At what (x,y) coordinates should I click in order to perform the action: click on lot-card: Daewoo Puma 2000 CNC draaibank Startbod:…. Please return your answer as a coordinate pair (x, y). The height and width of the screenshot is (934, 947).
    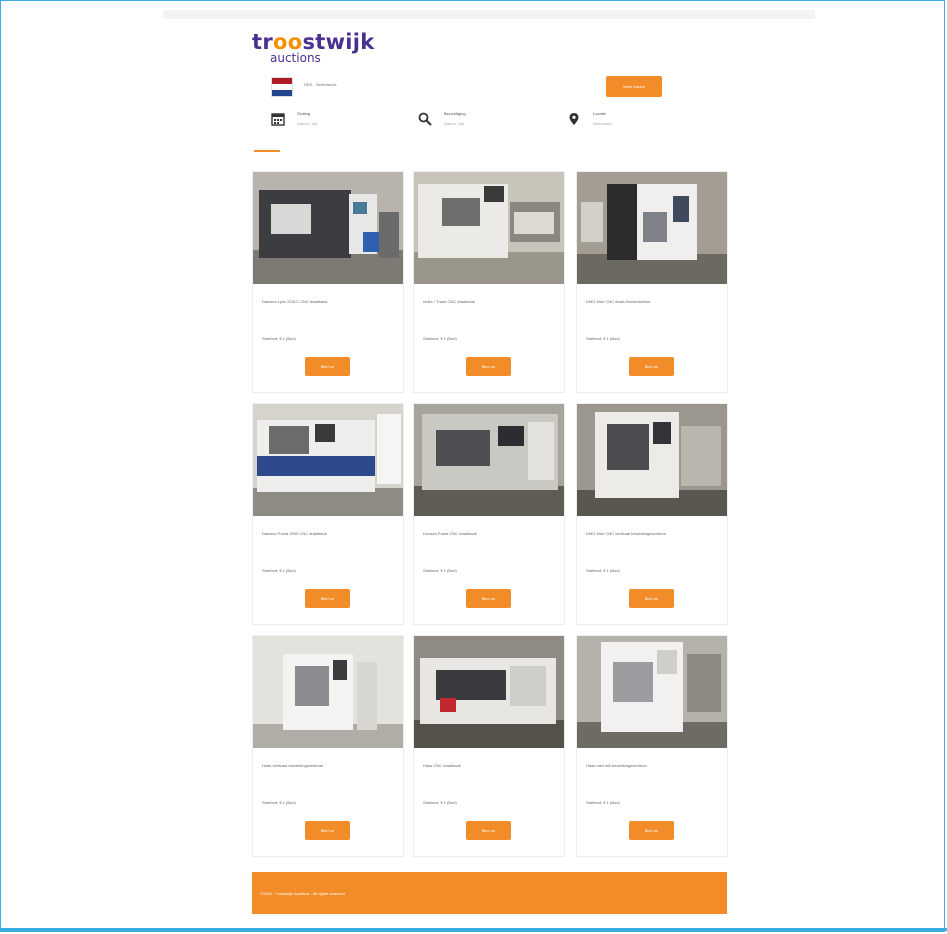
    Looking at the image, I should click on (328, 514).